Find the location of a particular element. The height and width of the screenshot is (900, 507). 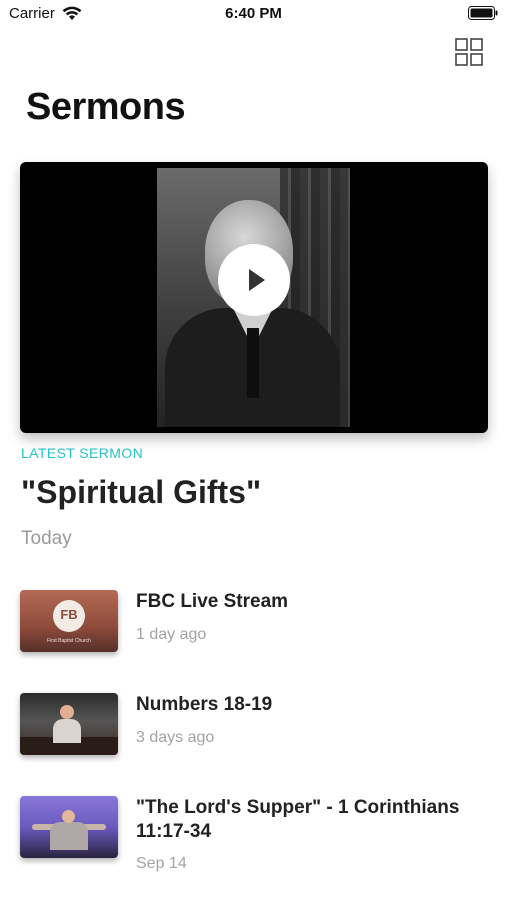

status-bar: Carrier 6:40 PM is located at coordinates (253, 15).